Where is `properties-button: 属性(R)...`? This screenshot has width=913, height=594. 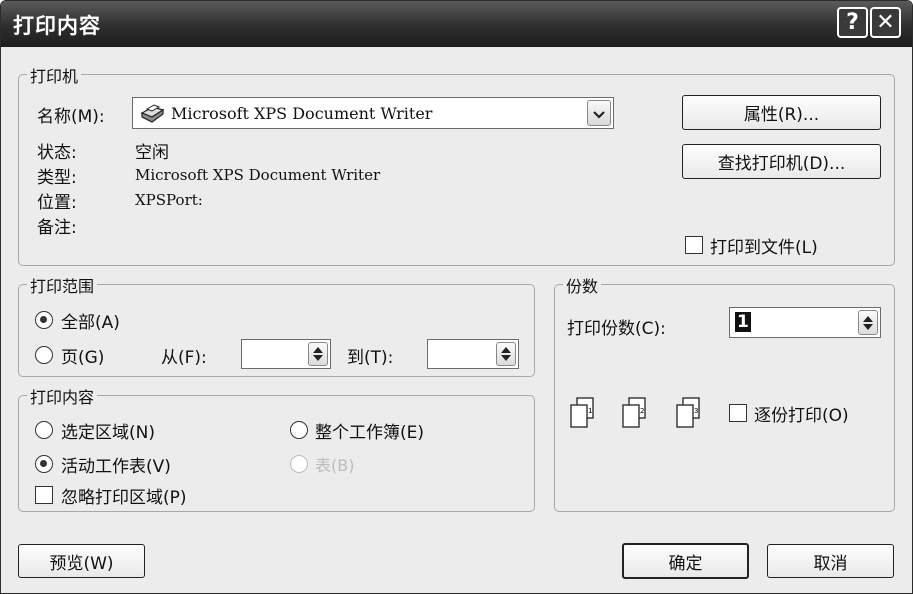 properties-button: 属性(R)... is located at coordinates (781, 112).